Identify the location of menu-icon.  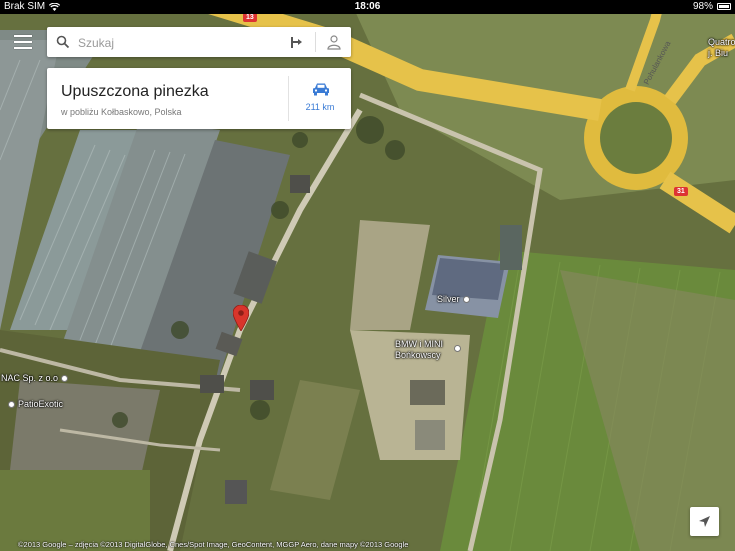
(23, 42).